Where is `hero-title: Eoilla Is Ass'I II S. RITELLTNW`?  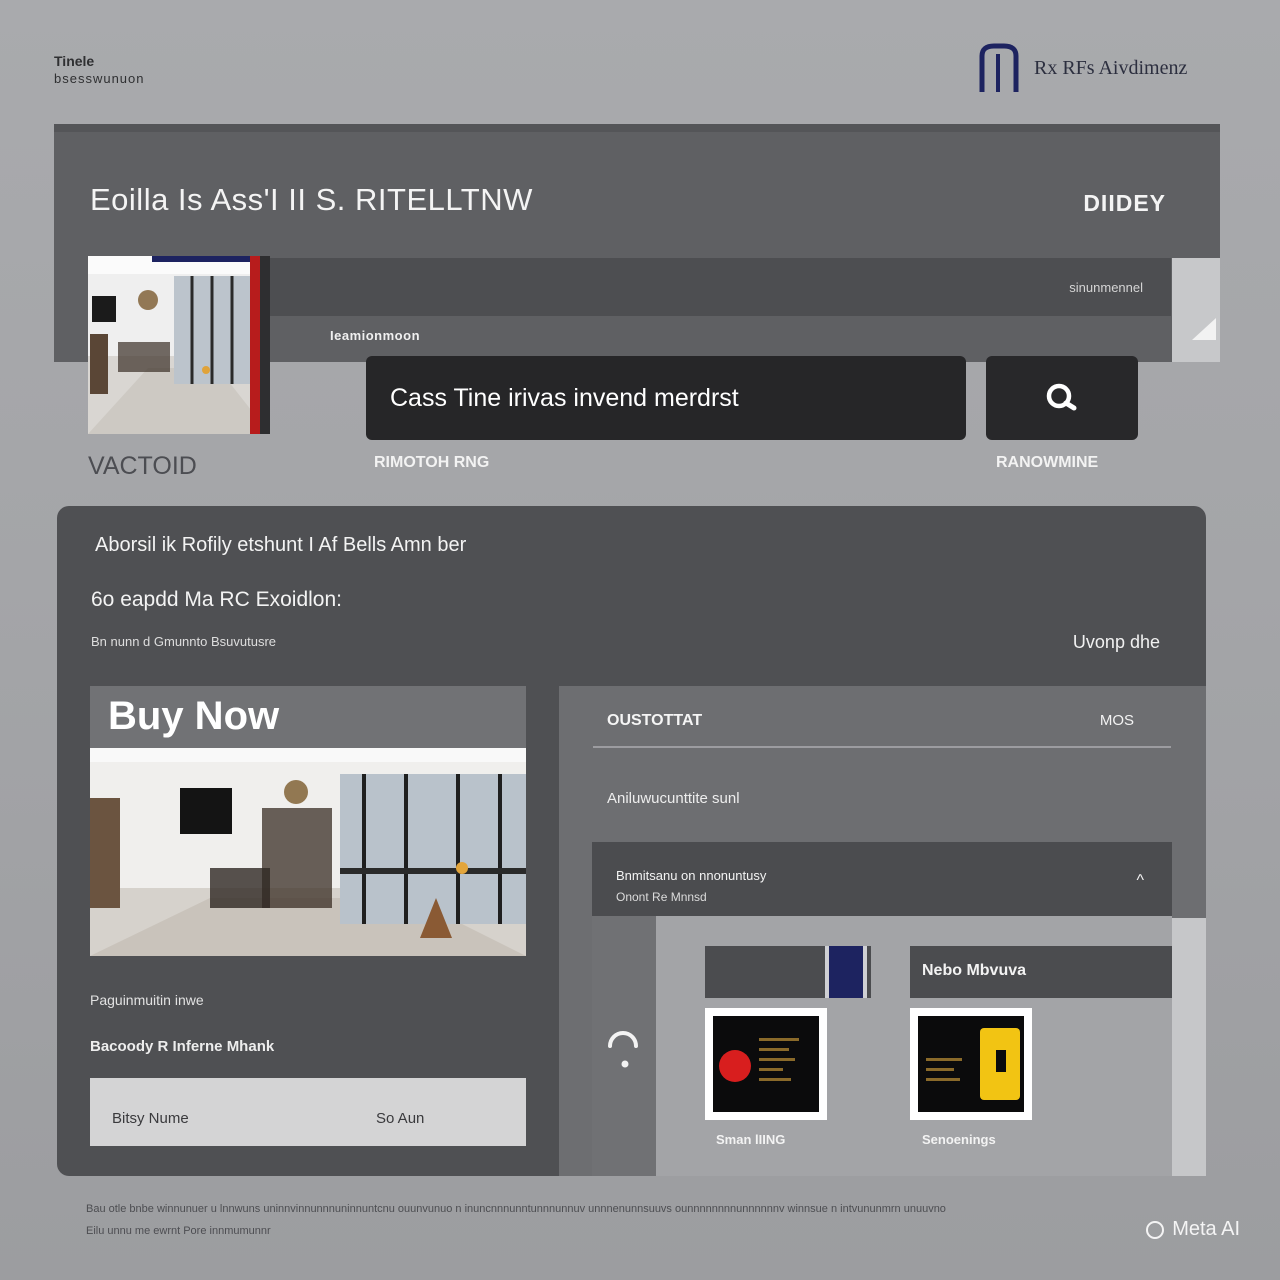 hero-title: Eoilla Is Ass'I II S. RITELLTNW is located at coordinates (311, 199).